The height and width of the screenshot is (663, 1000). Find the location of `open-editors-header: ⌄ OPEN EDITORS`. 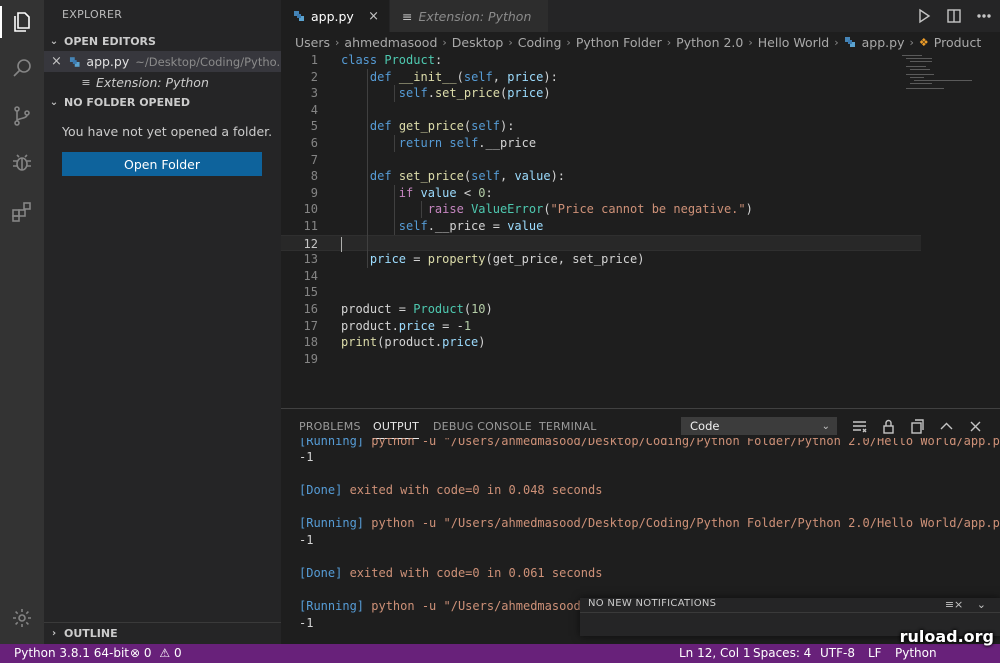

open-editors-header: ⌄ OPEN EDITORS is located at coordinates (162, 41).